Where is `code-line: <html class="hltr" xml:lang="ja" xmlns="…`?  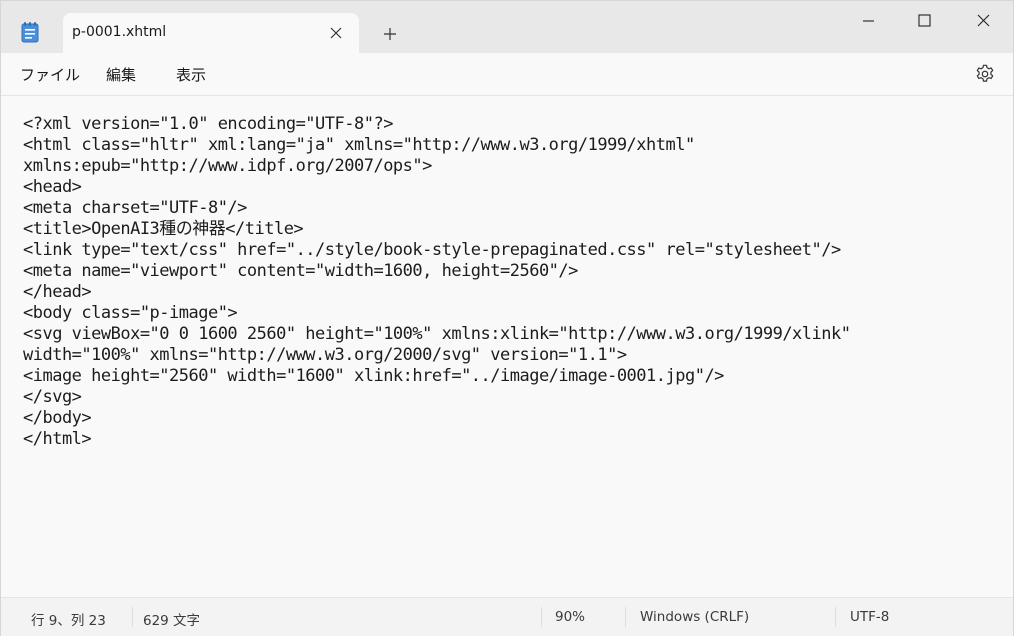 code-line: <html class="hltr" xml:lang="ja" xmlns="… is located at coordinates (359, 145).